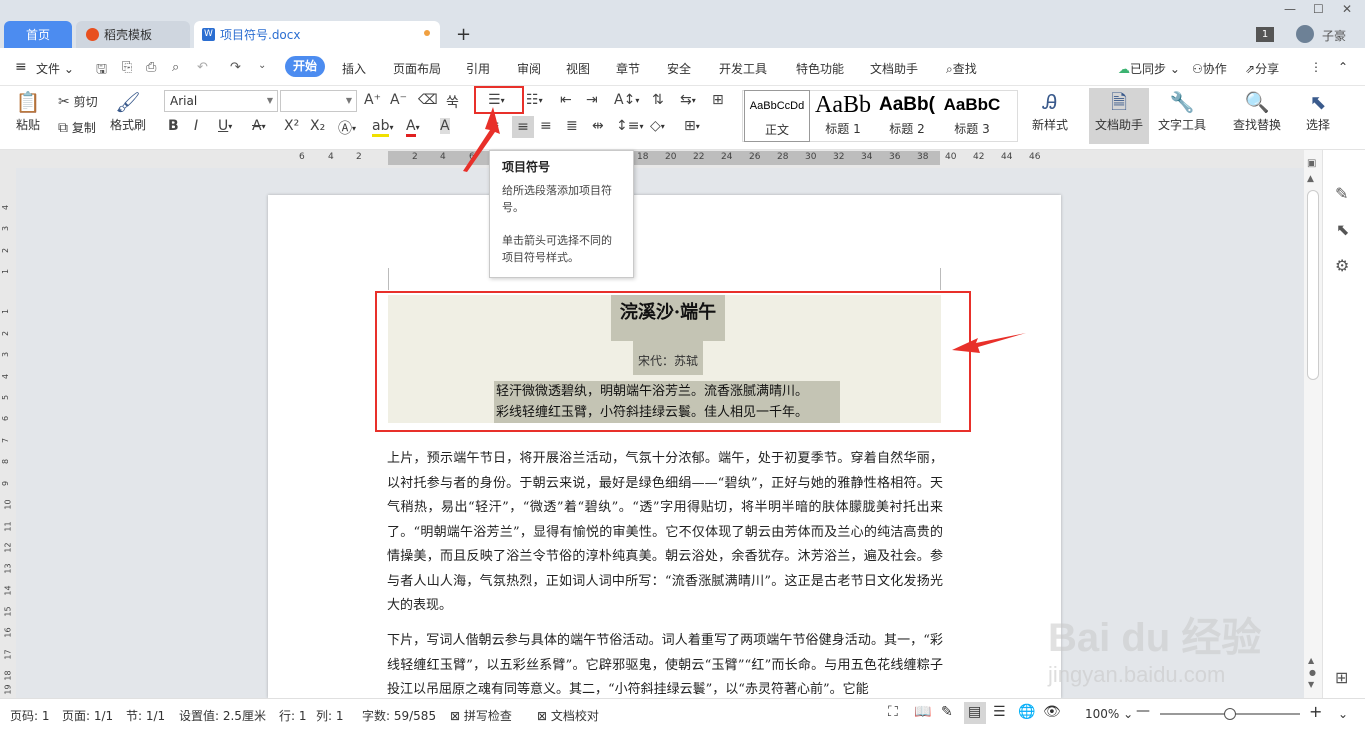 Image resolution: width=1365 pixels, height=729 pixels. Describe the element at coordinates (481, 715) in the screenshot. I see `spell-check-button: ⊠ 拼写检查` at that location.